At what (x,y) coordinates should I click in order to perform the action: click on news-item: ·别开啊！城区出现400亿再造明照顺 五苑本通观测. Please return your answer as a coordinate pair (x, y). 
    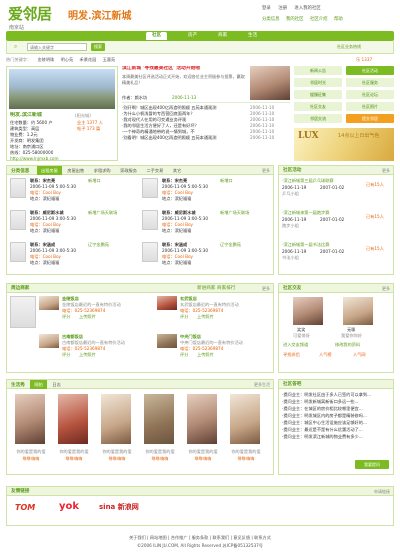
    Looking at the image, I should click on (184, 107).